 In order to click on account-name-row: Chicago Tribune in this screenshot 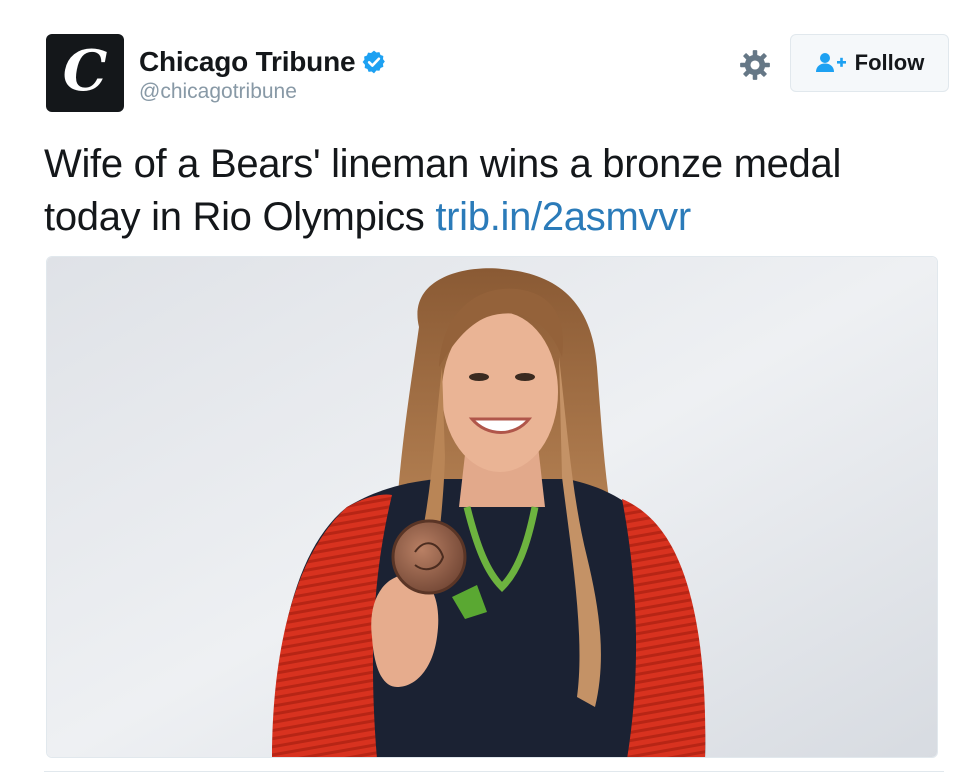, I will do `click(263, 62)`.